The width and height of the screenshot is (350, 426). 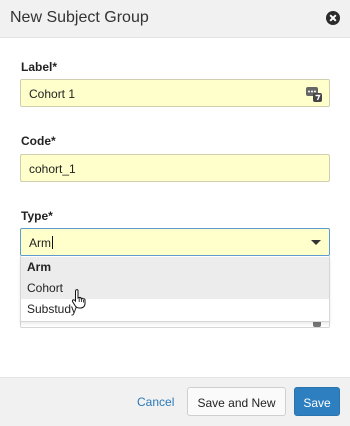 I want to click on code-input: cohort_1, so click(x=175, y=168).